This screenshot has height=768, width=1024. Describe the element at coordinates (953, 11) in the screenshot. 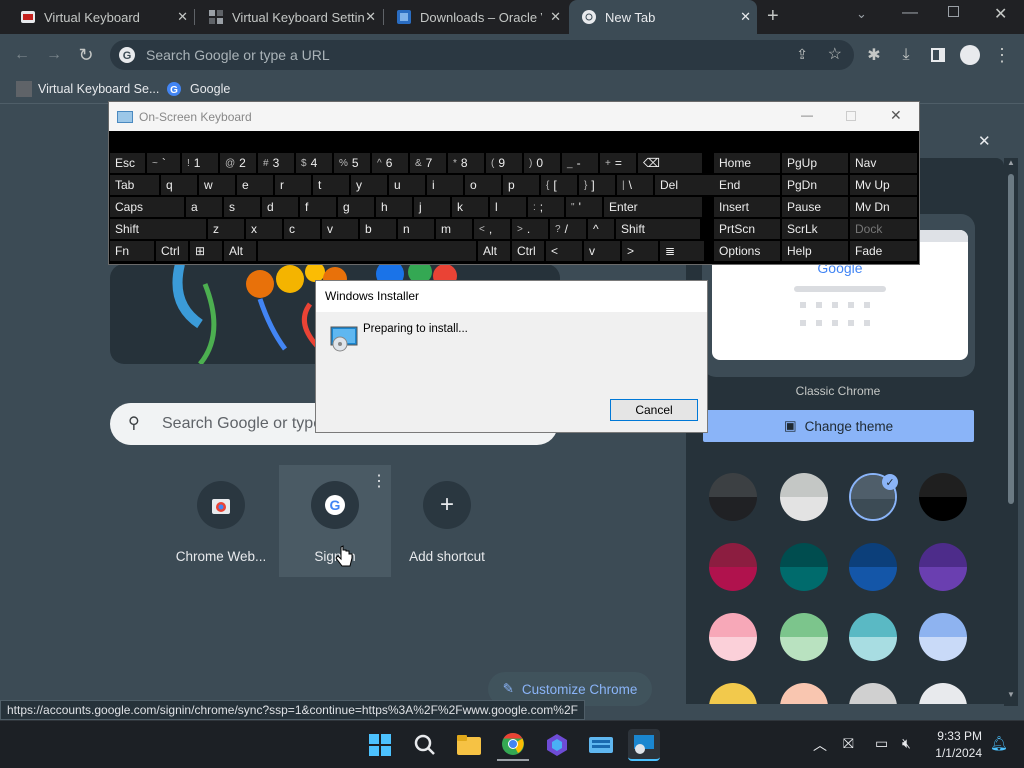

I see `restore-icon` at that location.